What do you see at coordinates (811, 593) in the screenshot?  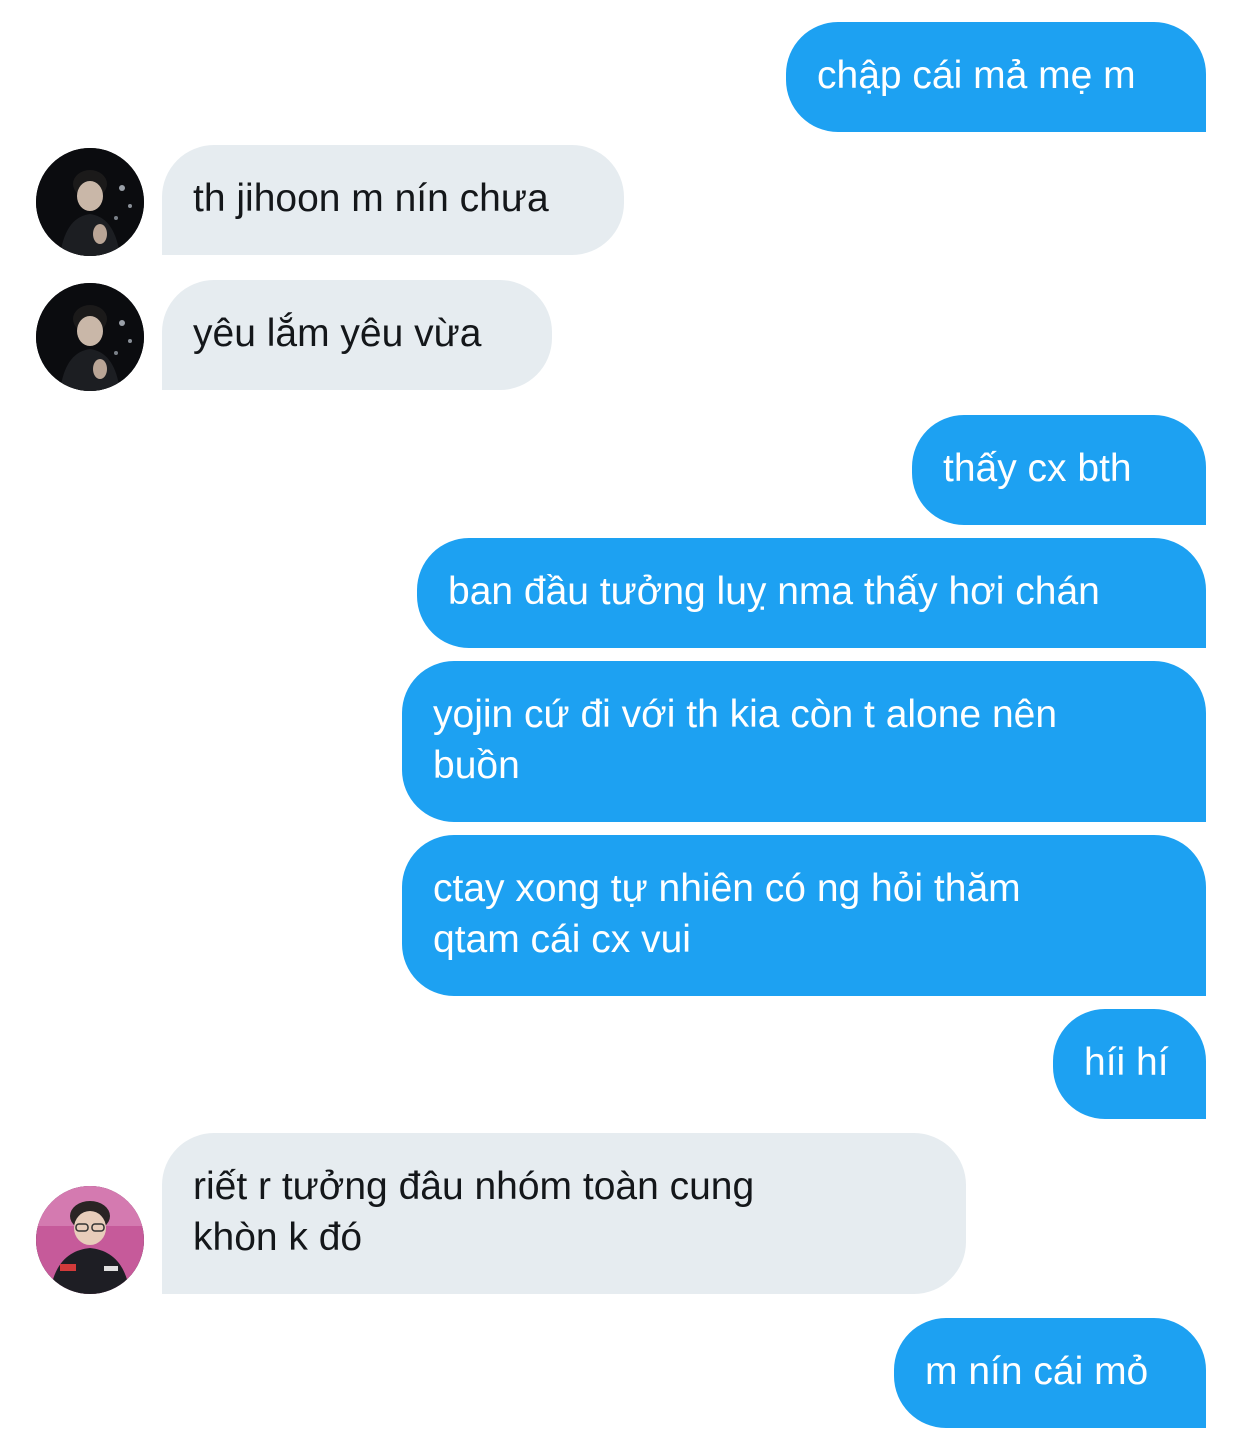 I see `message-bubble-sent: ban đầu tưởng luỵ nma thấy hơi chán` at bounding box center [811, 593].